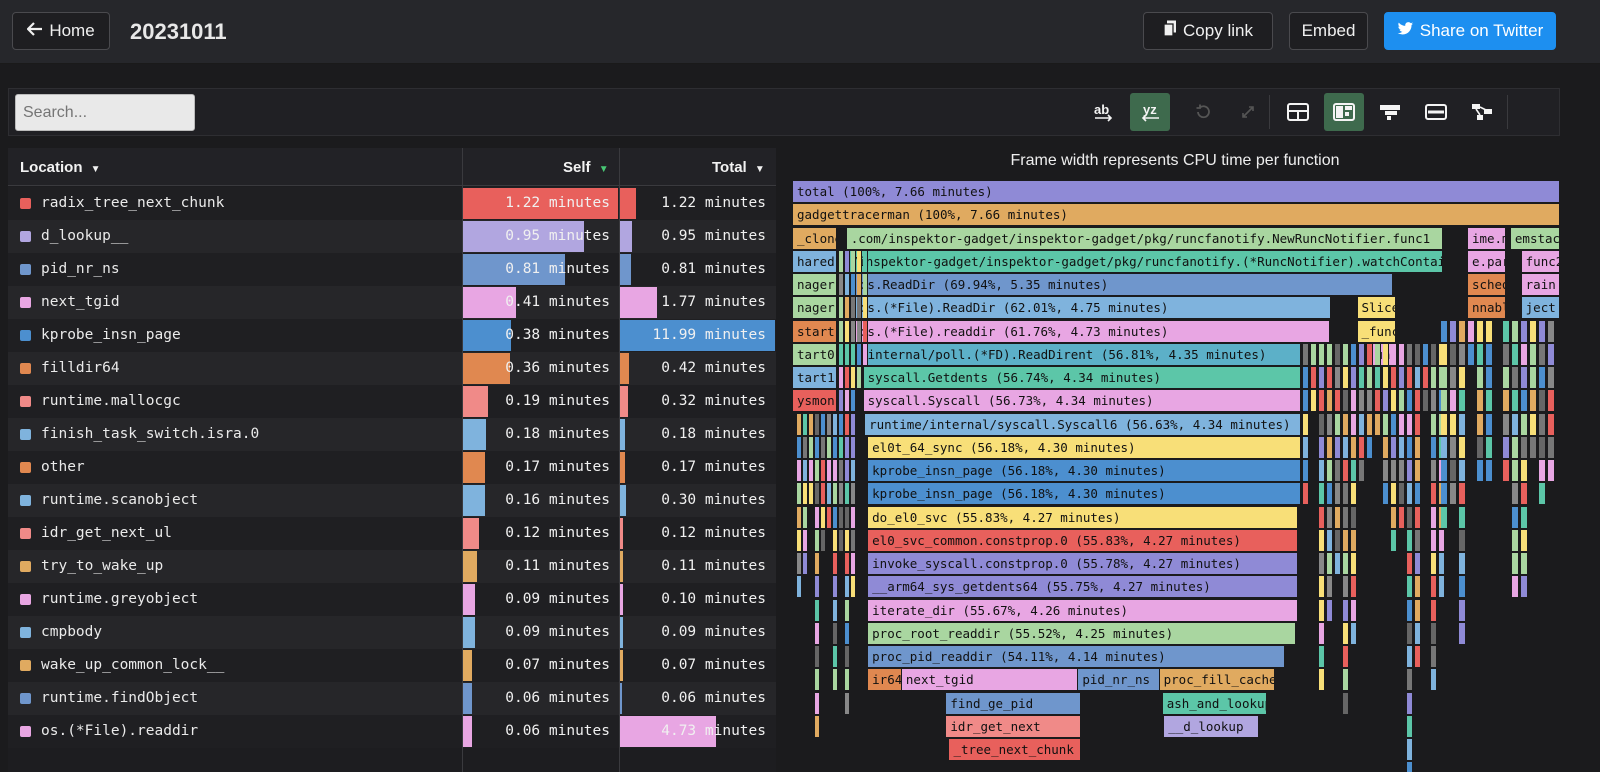 The width and height of the screenshot is (1600, 772). Describe the element at coordinates (1344, 112) in the screenshot. I see `table-flamegraph-icon` at that location.